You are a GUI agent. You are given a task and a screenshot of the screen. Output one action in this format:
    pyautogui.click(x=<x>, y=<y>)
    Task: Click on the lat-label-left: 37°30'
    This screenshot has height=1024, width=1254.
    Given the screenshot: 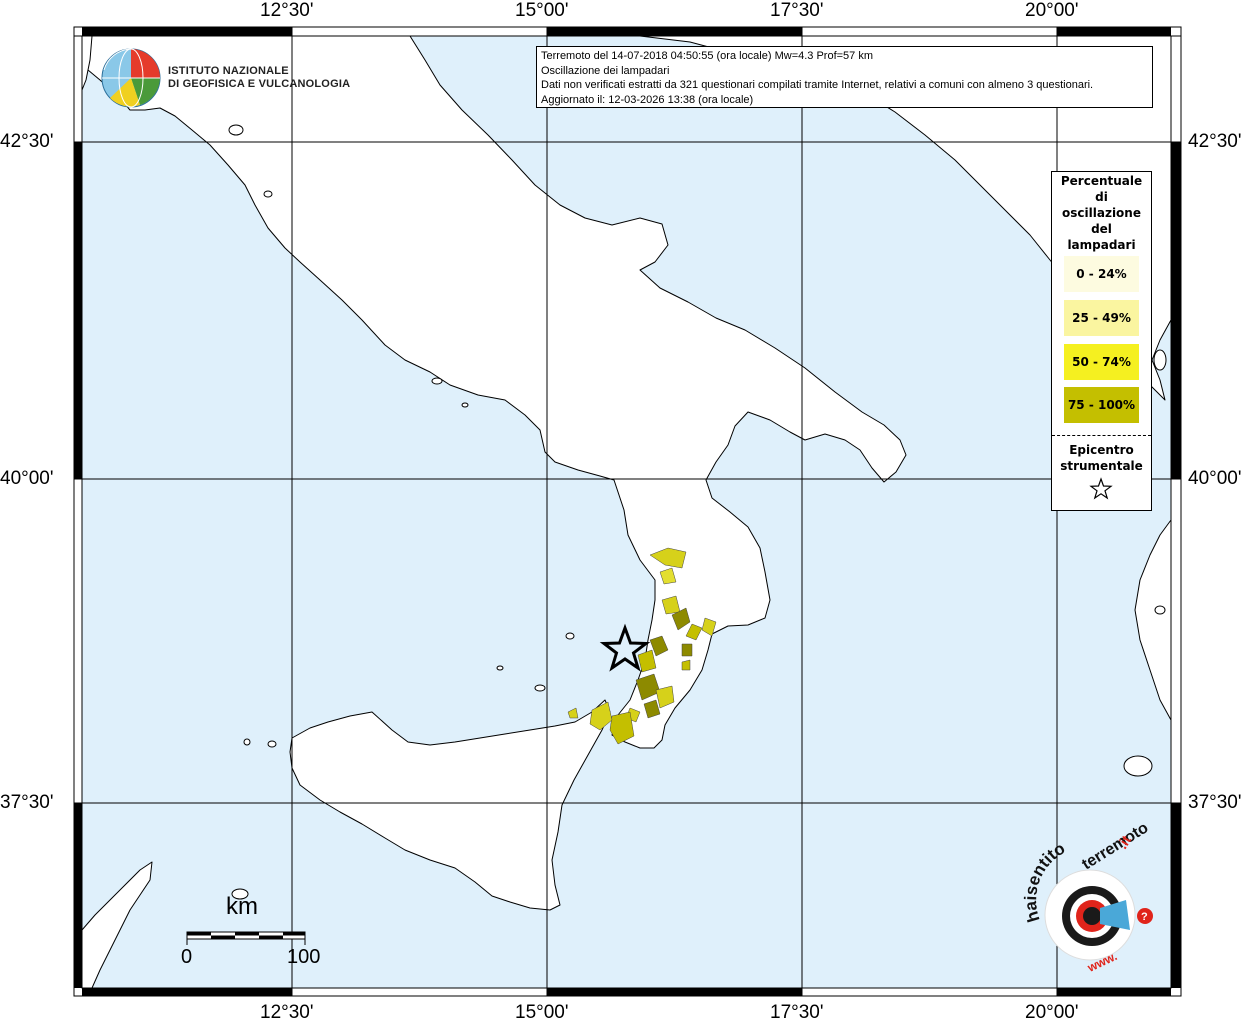 What is the action you would take?
    pyautogui.click(x=27, y=802)
    